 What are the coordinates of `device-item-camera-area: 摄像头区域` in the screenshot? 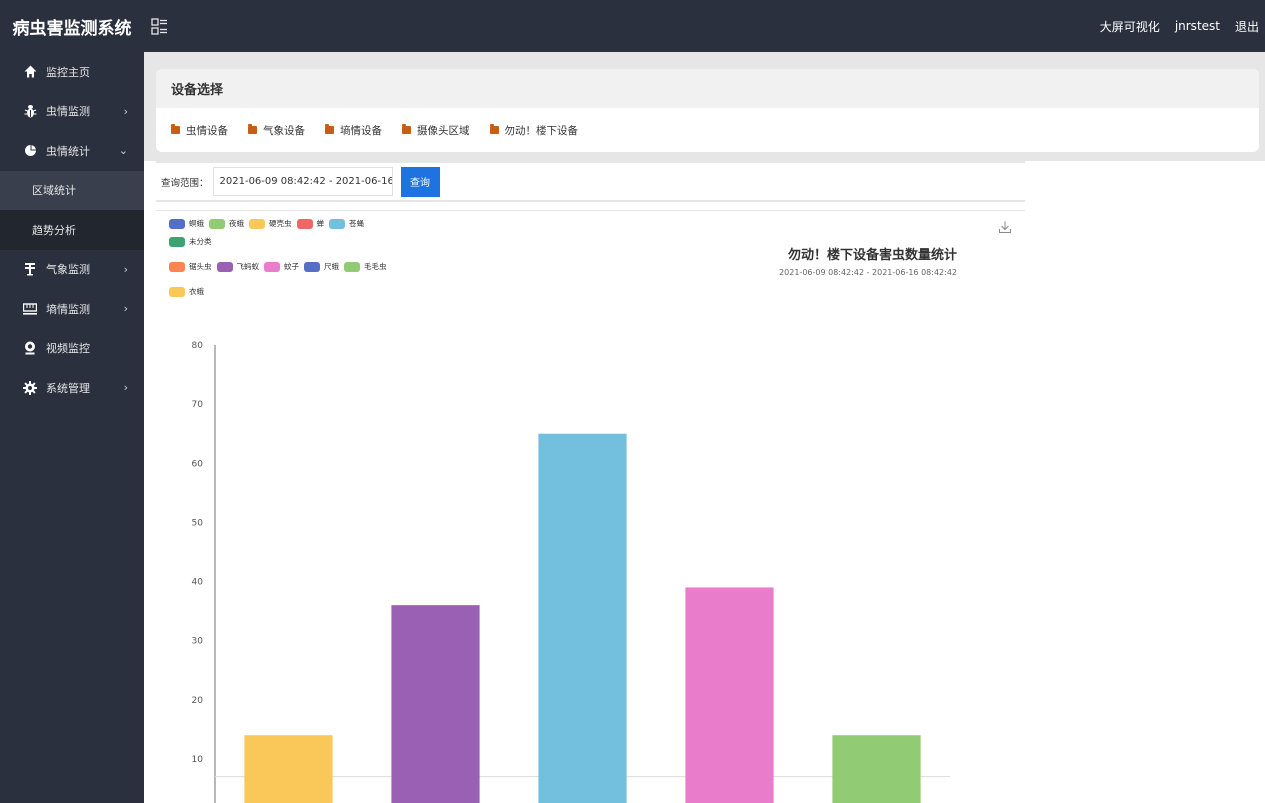 It's located at (436, 130).